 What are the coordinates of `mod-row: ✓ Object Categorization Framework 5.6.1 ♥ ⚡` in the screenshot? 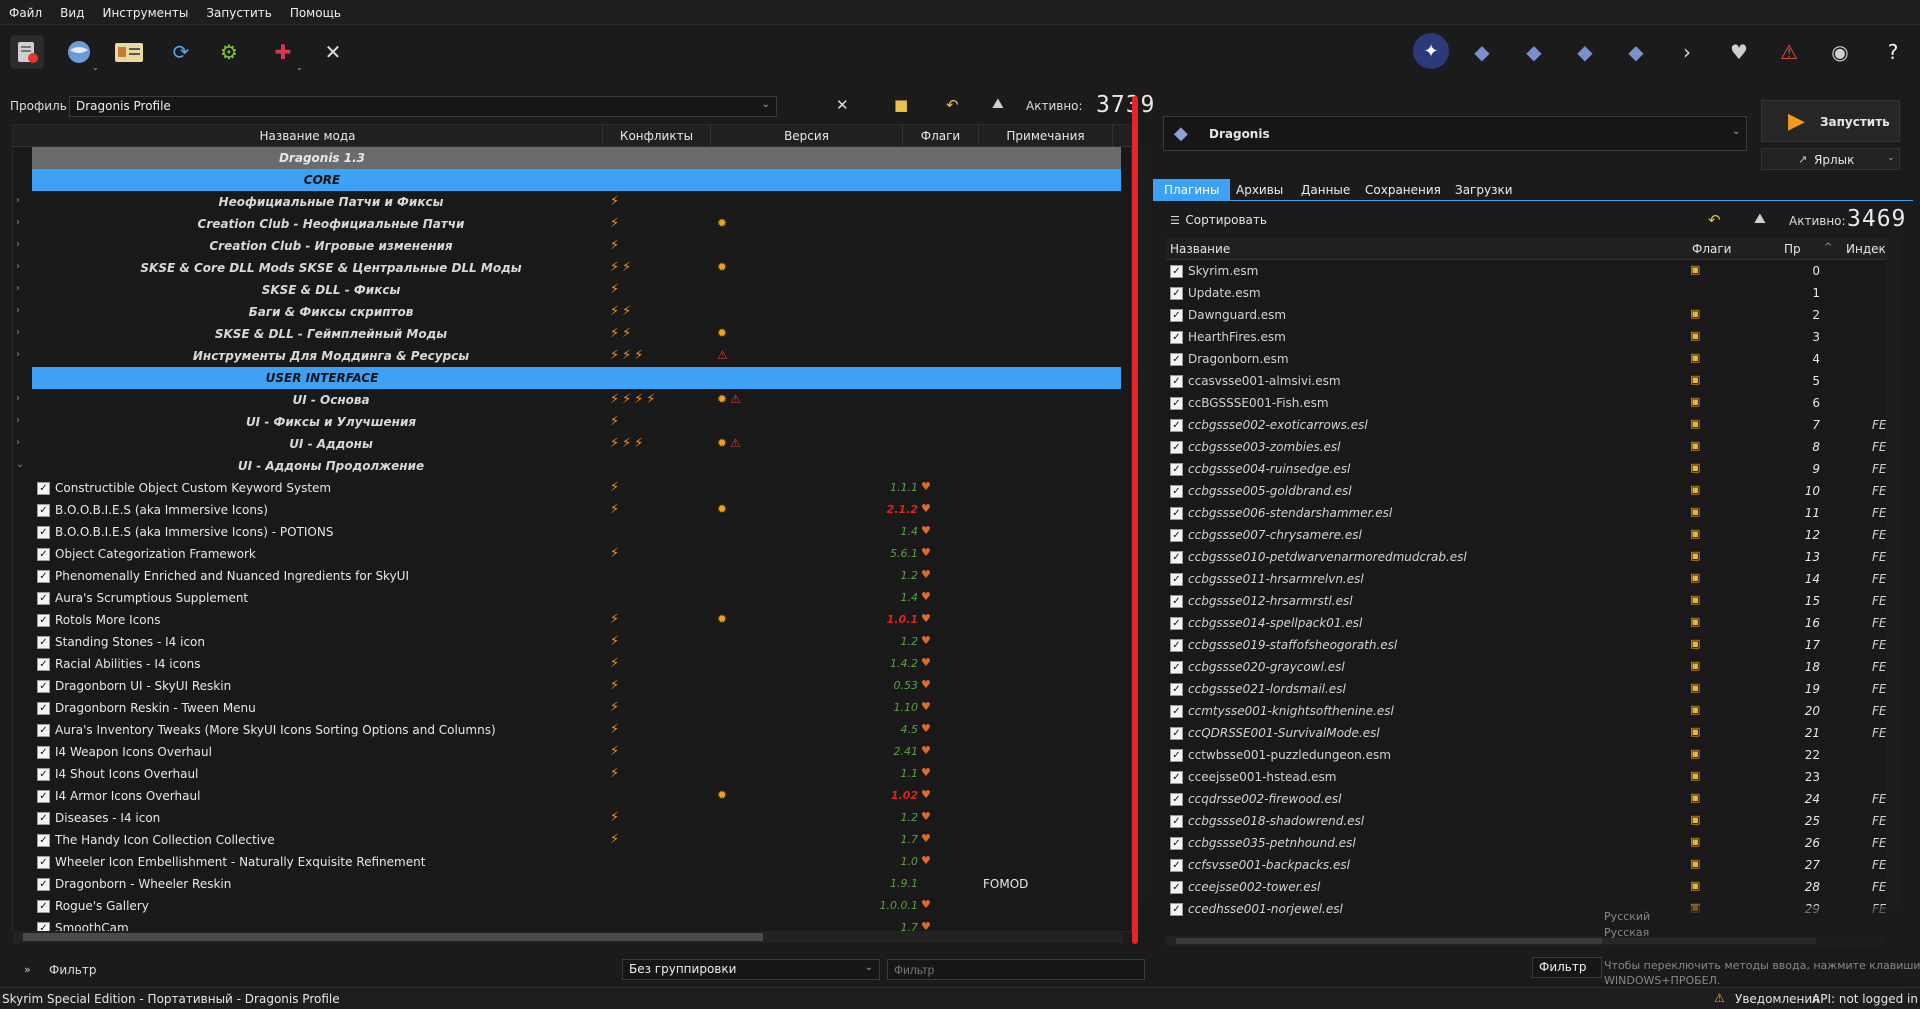 It's located at (573, 554).